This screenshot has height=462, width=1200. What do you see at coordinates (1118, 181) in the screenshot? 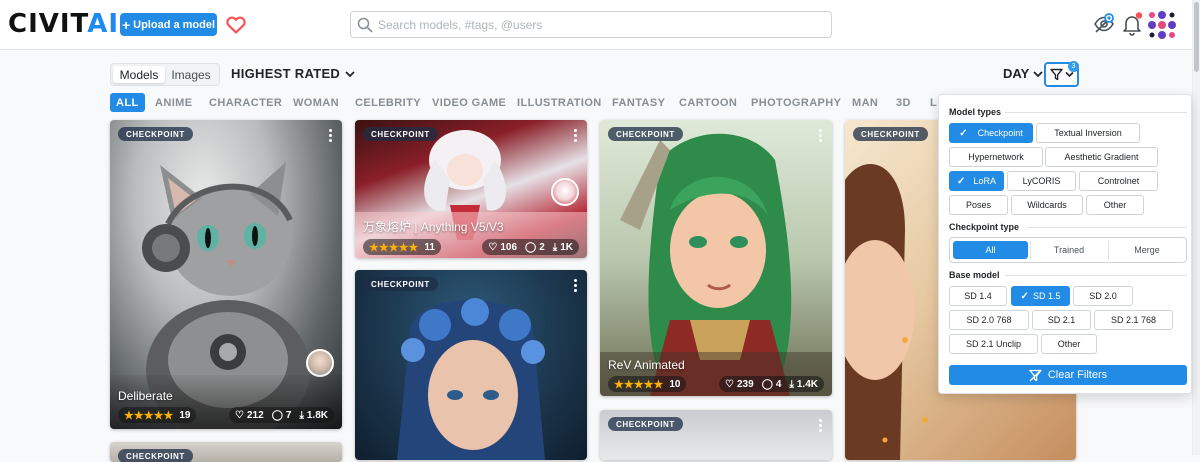
I see `chip-controlnet: Controlnet` at bounding box center [1118, 181].